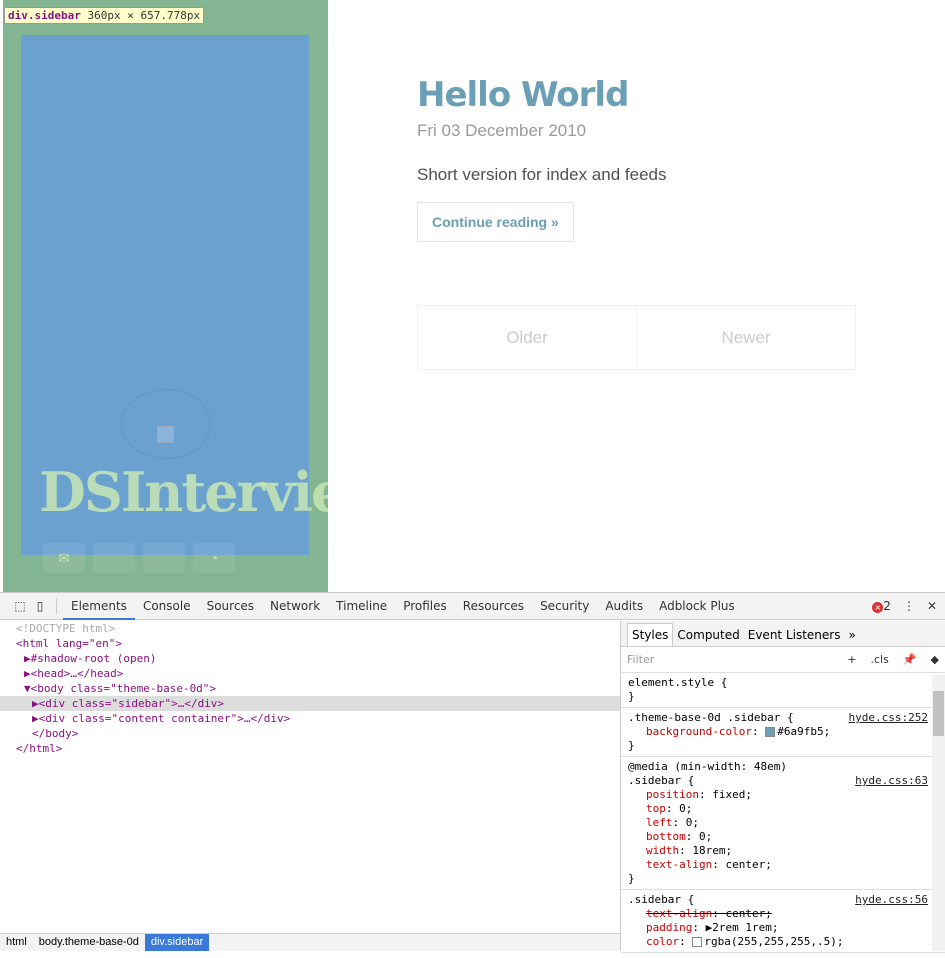 This screenshot has height=958, width=945. What do you see at coordinates (230, 606) in the screenshot?
I see `tab-sources: Sources` at bounding box center [230, 606].